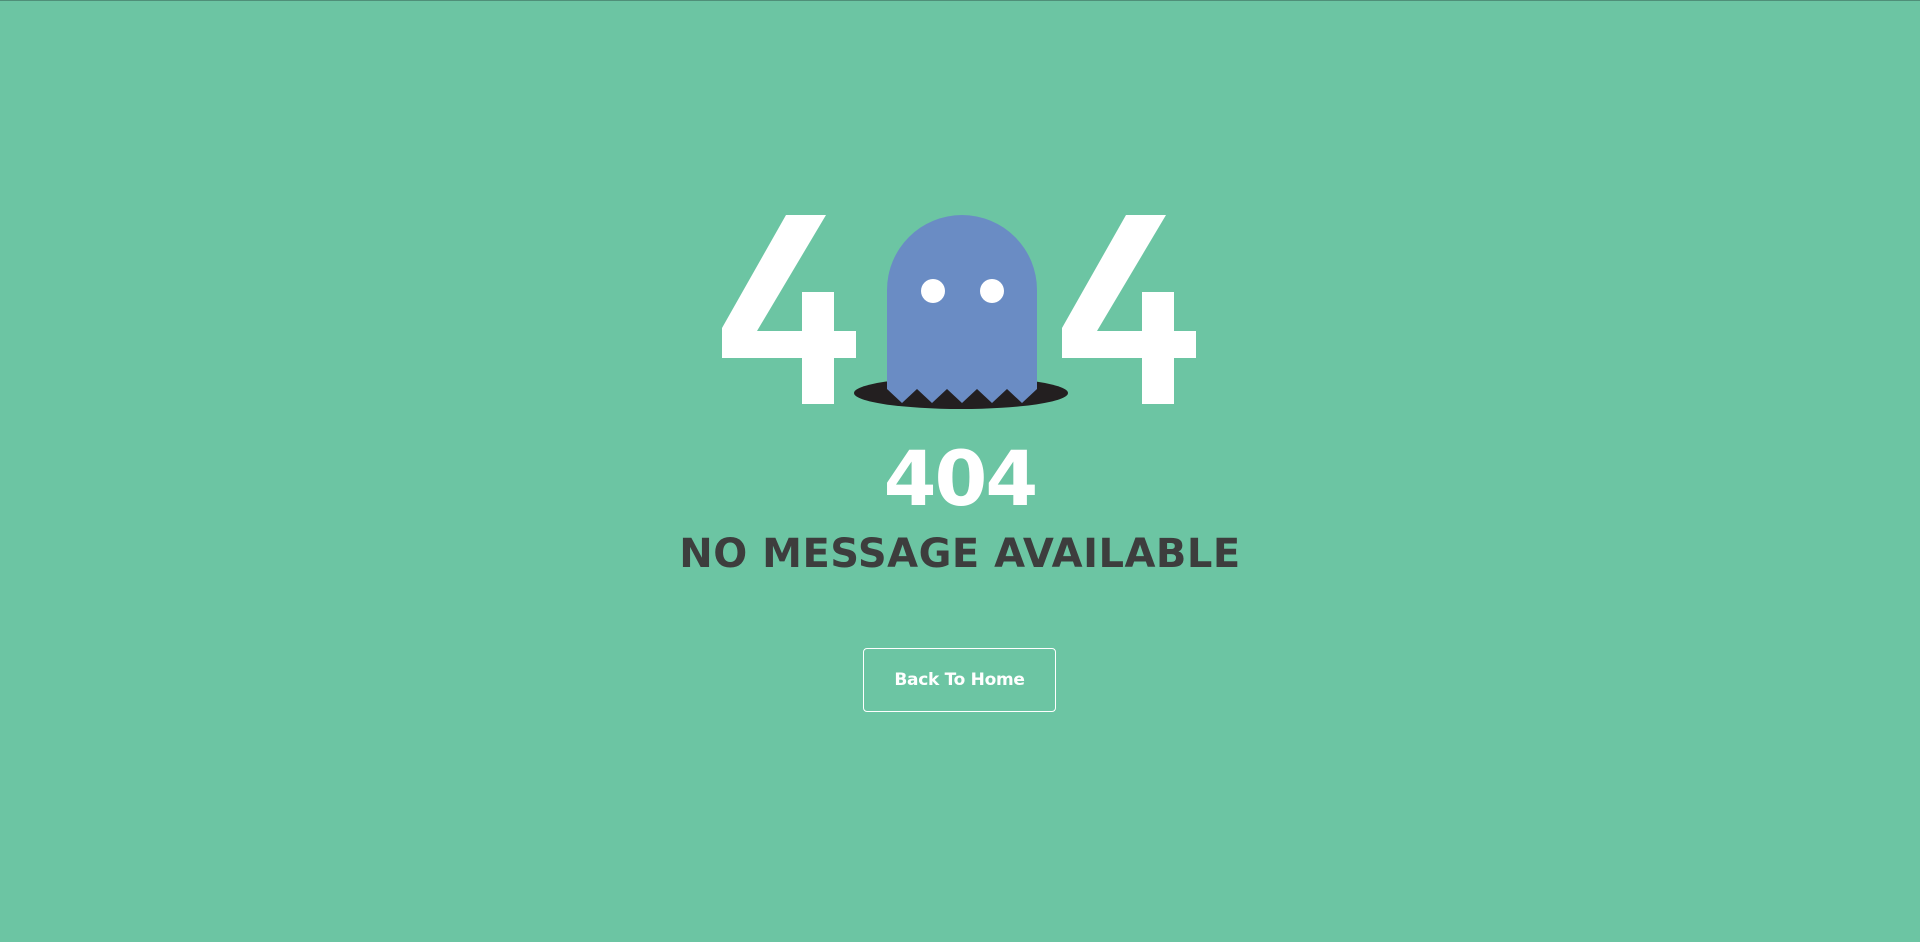  I want to click on ghost-left-eye, so click(933, 291).